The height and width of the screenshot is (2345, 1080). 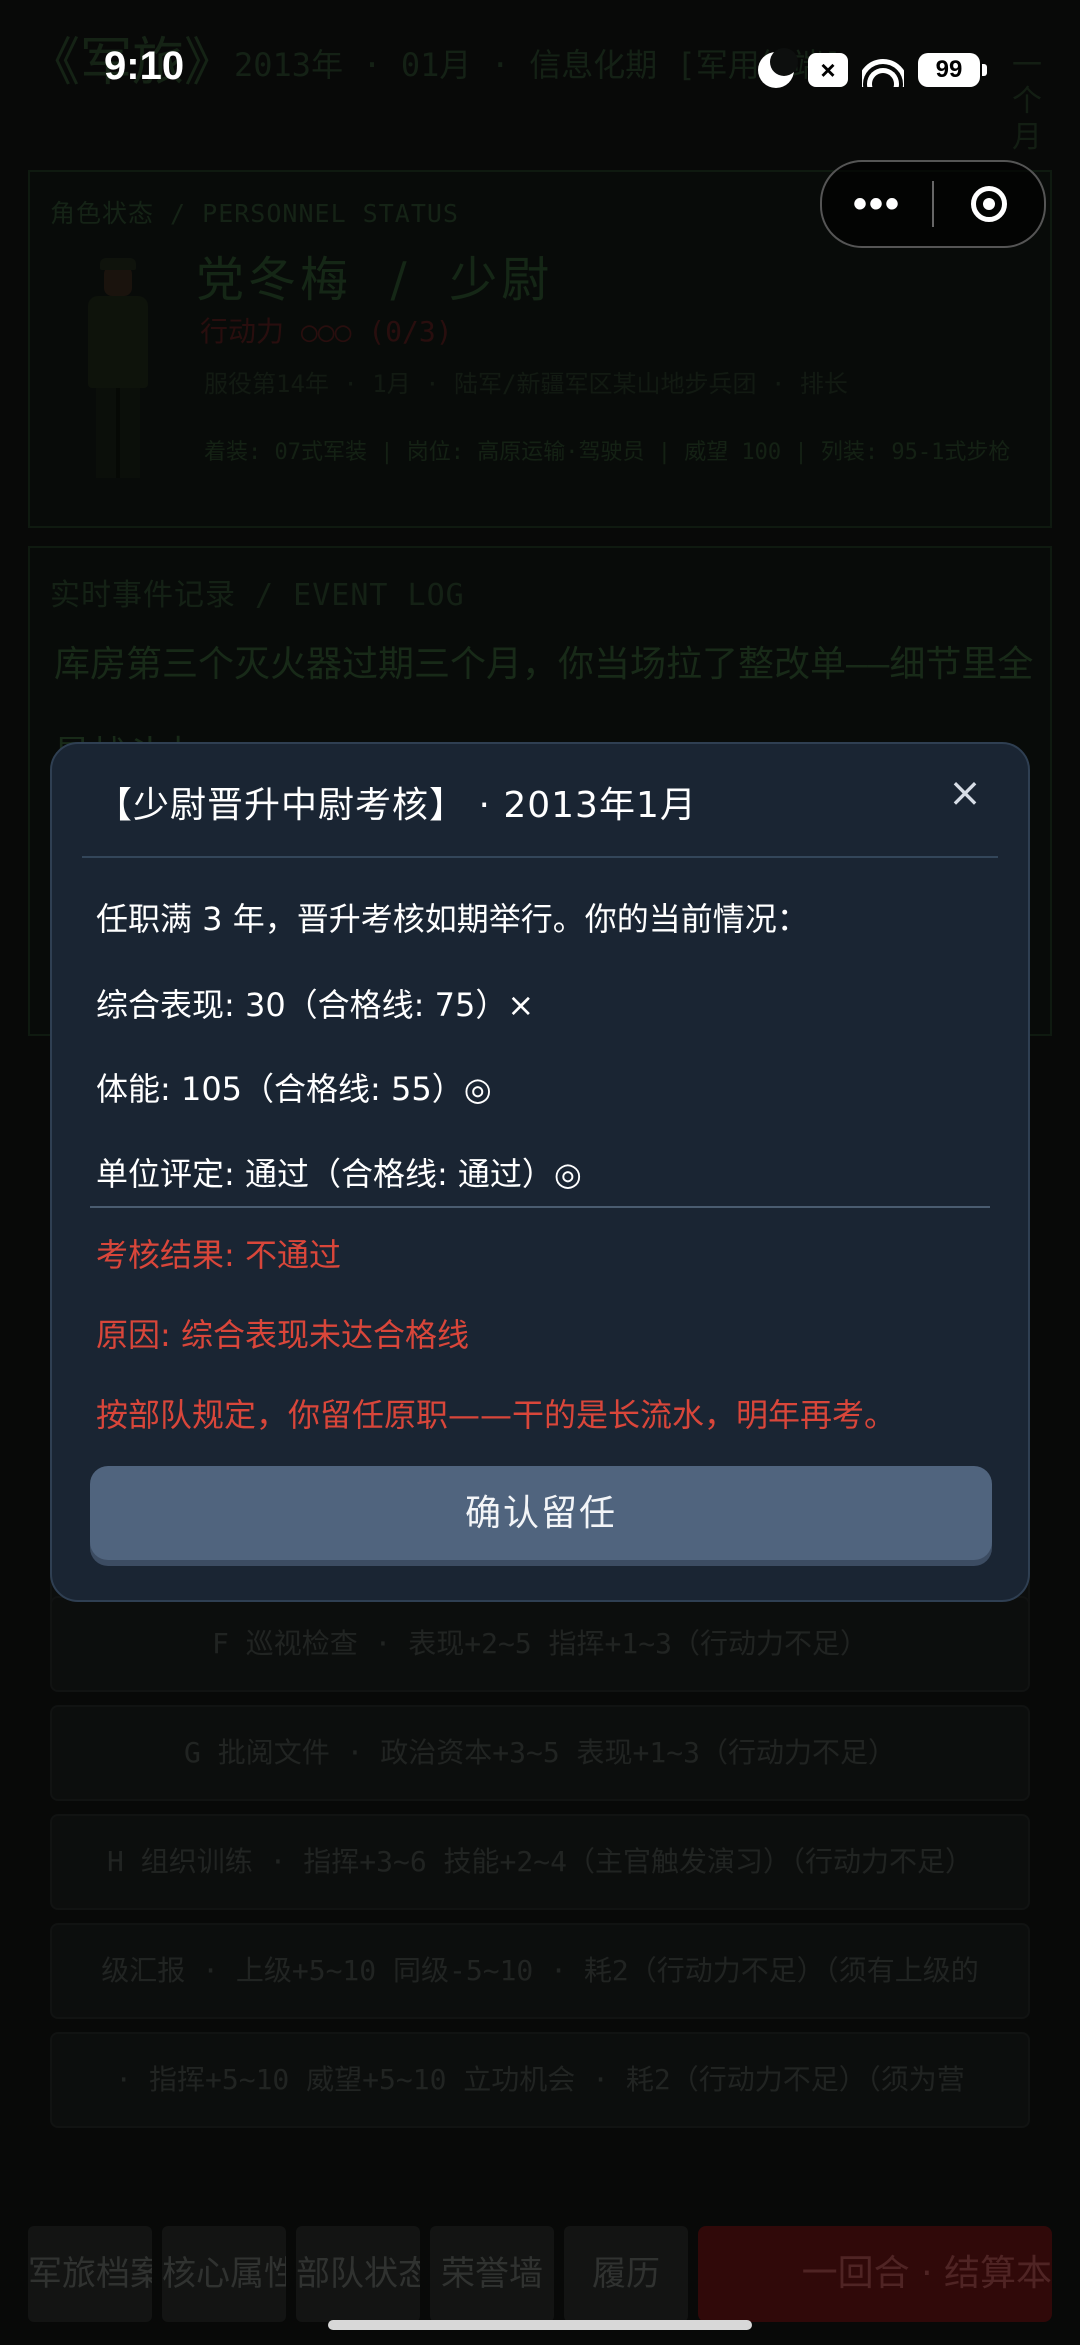 What do you see at coordinates (358, 2274) in the screenshot?
I see `tab-unit-status: 部队状态` at bounding box center [358, 2274].